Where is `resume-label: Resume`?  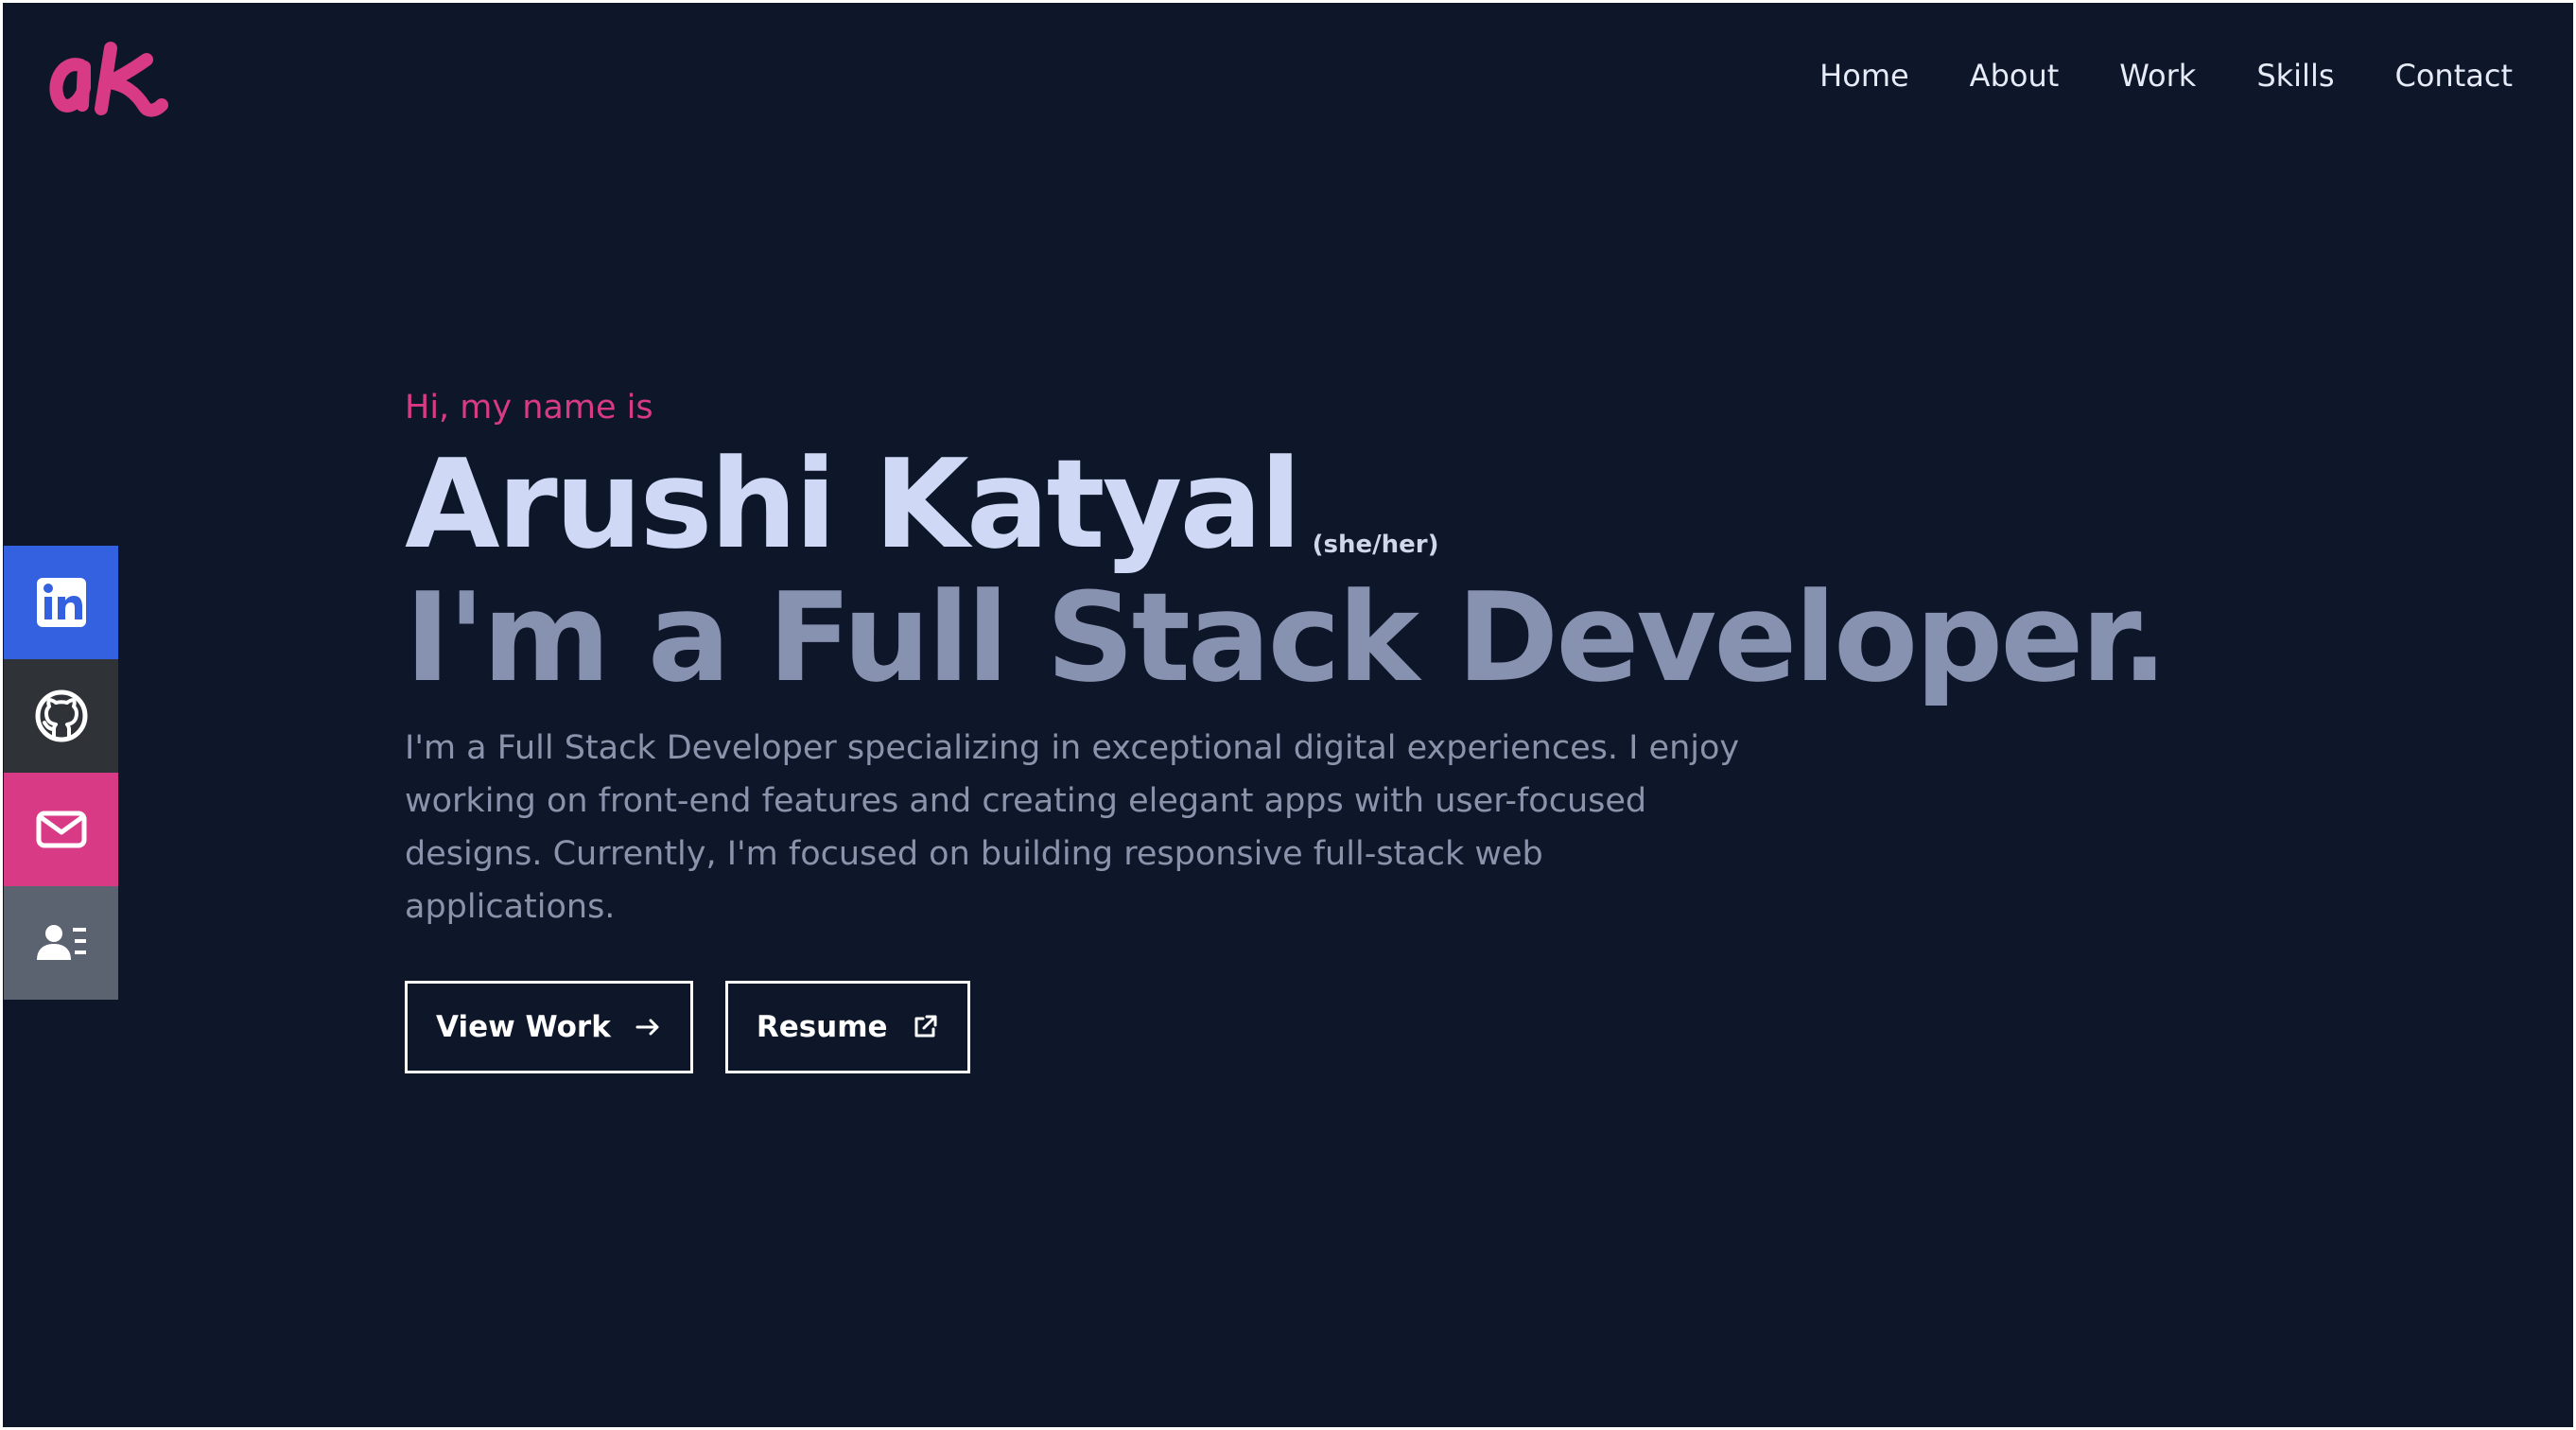 resume-label: Resume is located at coordinates (822, 1027).